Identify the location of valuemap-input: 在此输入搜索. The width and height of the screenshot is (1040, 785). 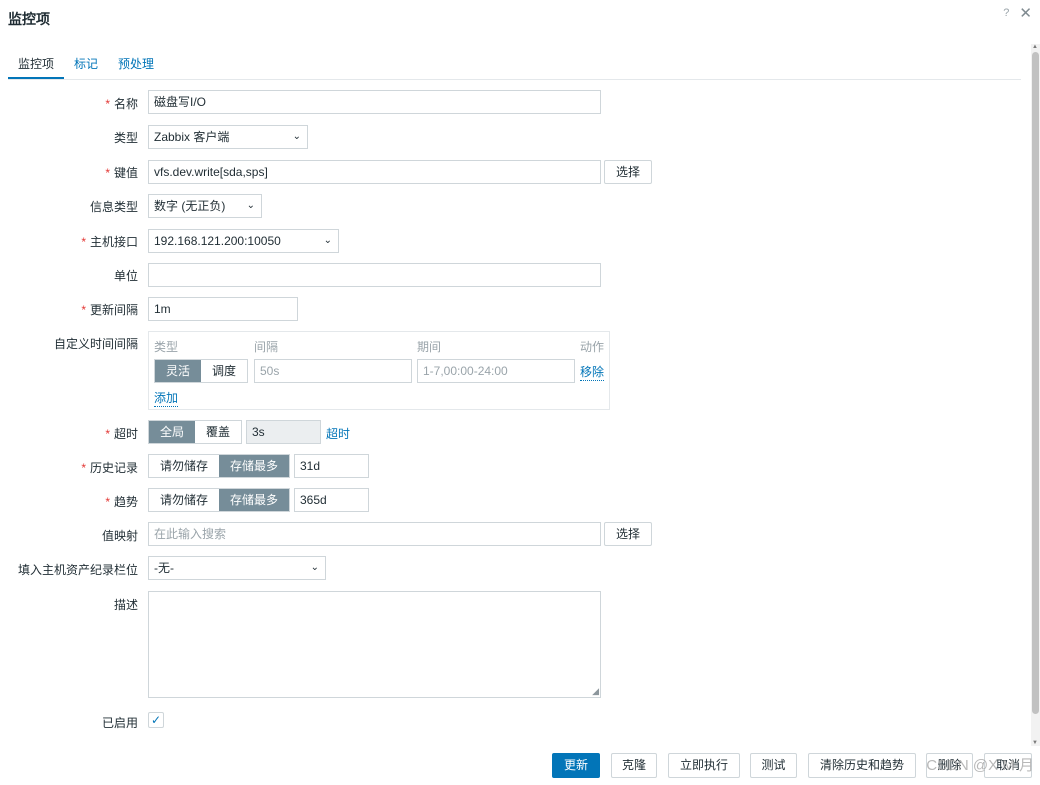
(374, 534).